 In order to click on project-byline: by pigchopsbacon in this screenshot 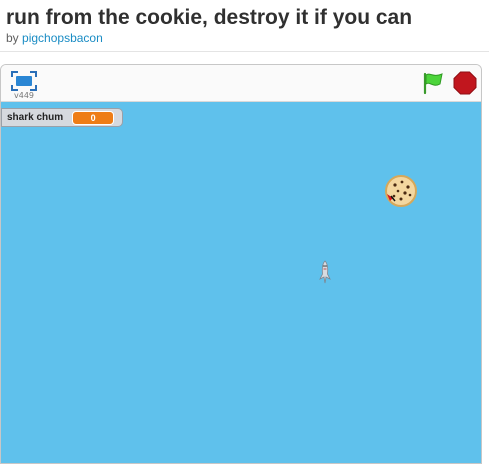, I will do `click(54, 38)`.